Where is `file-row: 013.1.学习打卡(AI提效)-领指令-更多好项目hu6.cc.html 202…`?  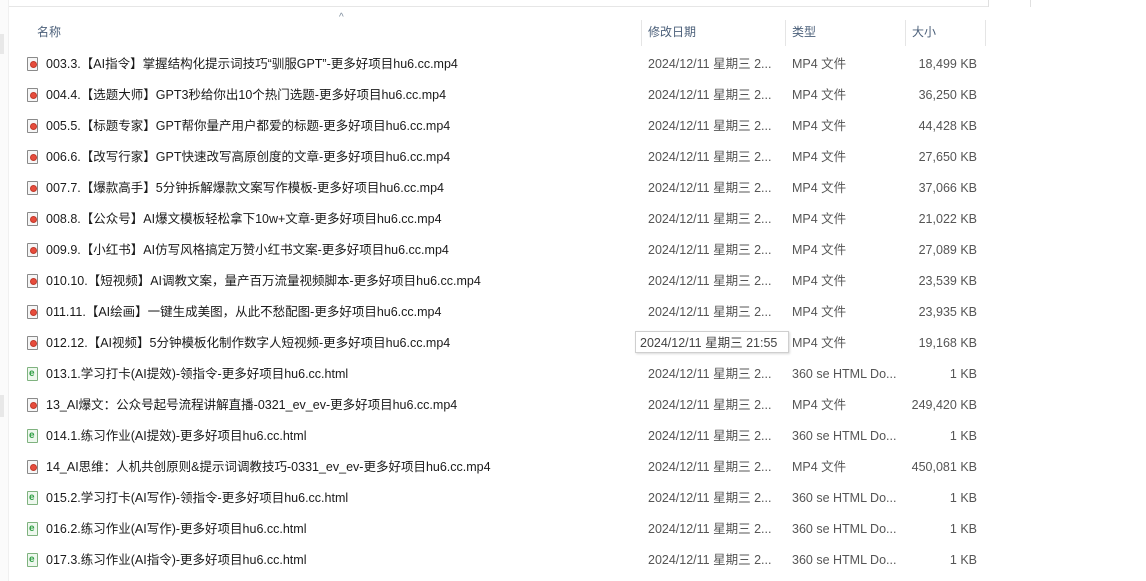 file-row: 013.1.学习打卡(AI提效)-领指令-更多好项目hu6.cc.html 202… is located at coordinates (499, 374).